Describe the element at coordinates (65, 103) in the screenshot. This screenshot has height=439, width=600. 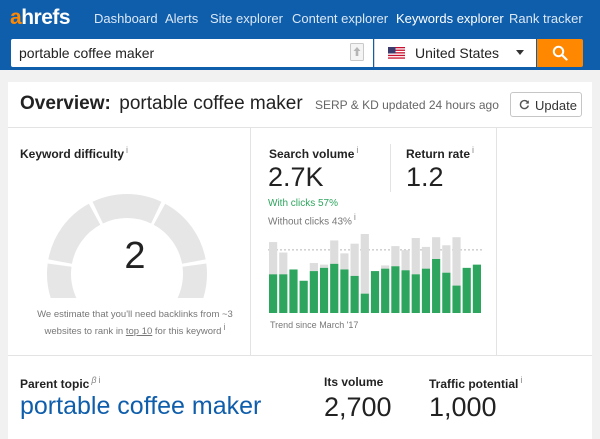
I see `page-title: Overview:` at that location.